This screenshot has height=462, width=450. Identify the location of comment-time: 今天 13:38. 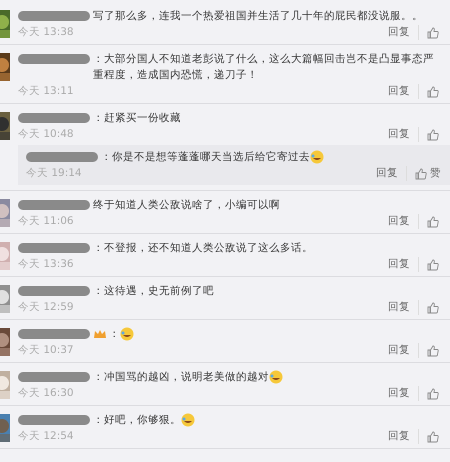
(46, 32).